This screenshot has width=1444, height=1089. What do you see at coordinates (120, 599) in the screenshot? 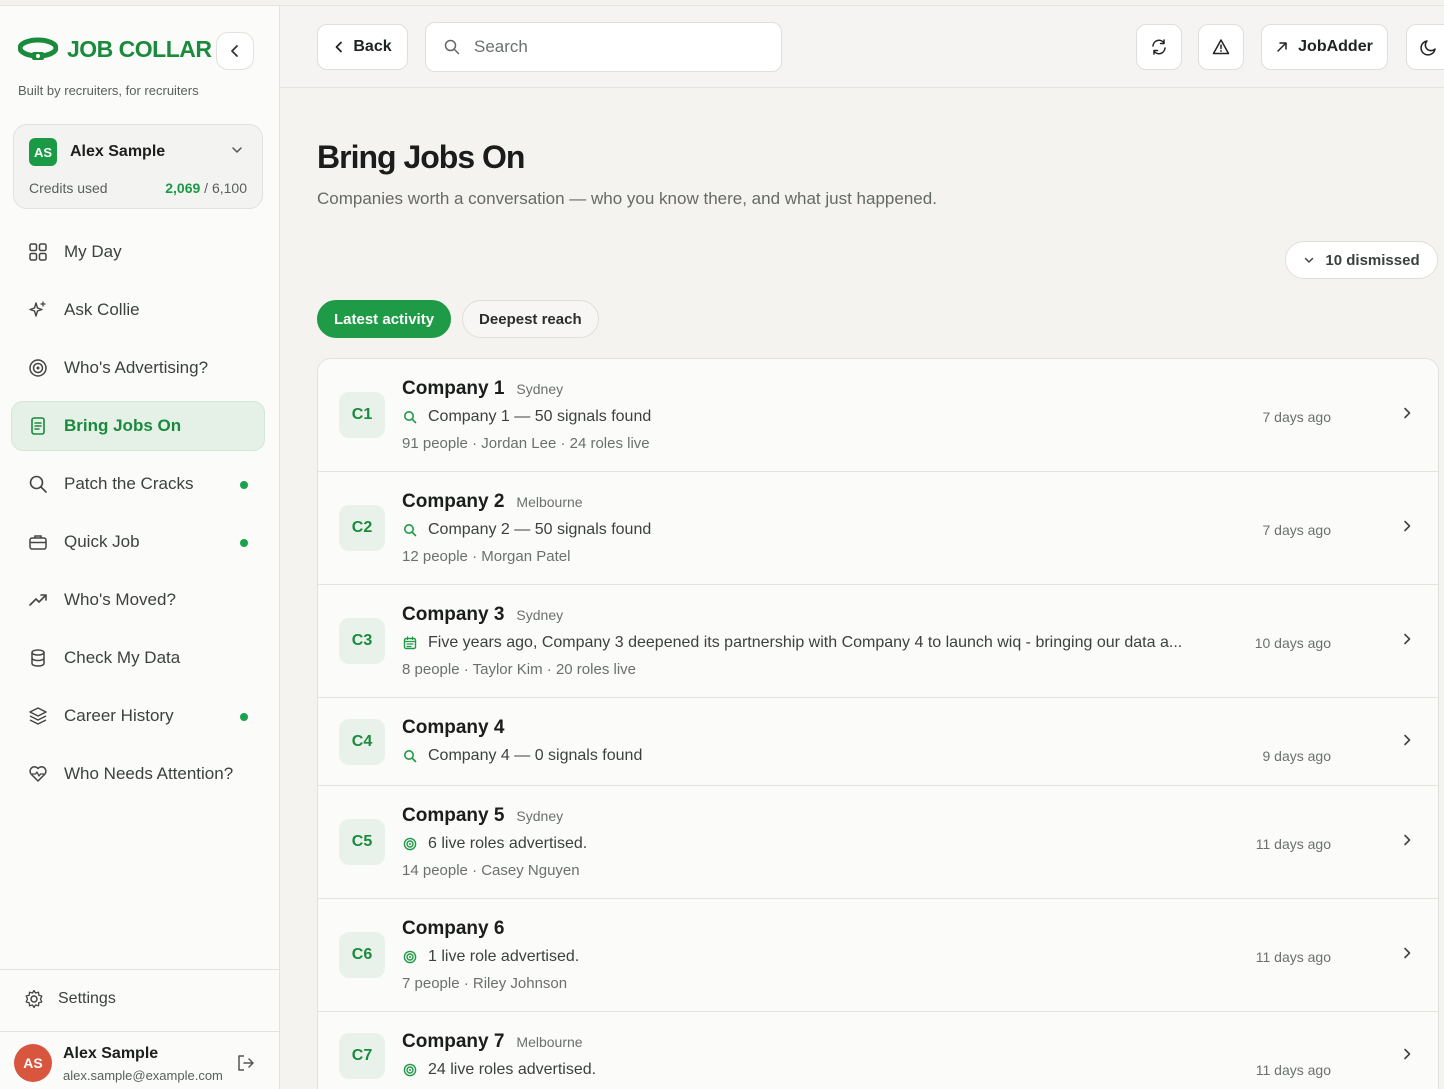
I see `sidebar-item-label: Who's Moved?` at bounding box center [120, 599].